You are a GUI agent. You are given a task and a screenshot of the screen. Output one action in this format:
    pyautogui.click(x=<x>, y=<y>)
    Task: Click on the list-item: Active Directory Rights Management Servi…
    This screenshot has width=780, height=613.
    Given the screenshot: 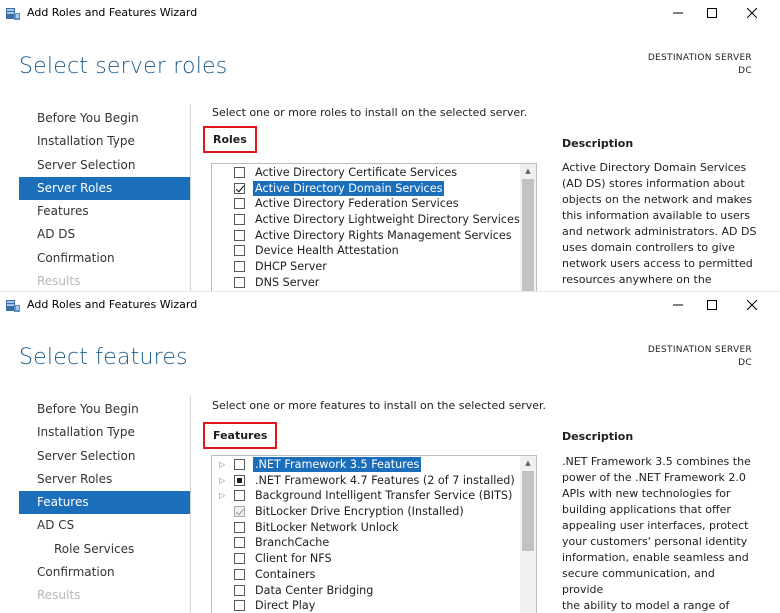 What is the action you would take?
    pyautogui.click(x=374, y=236)
    